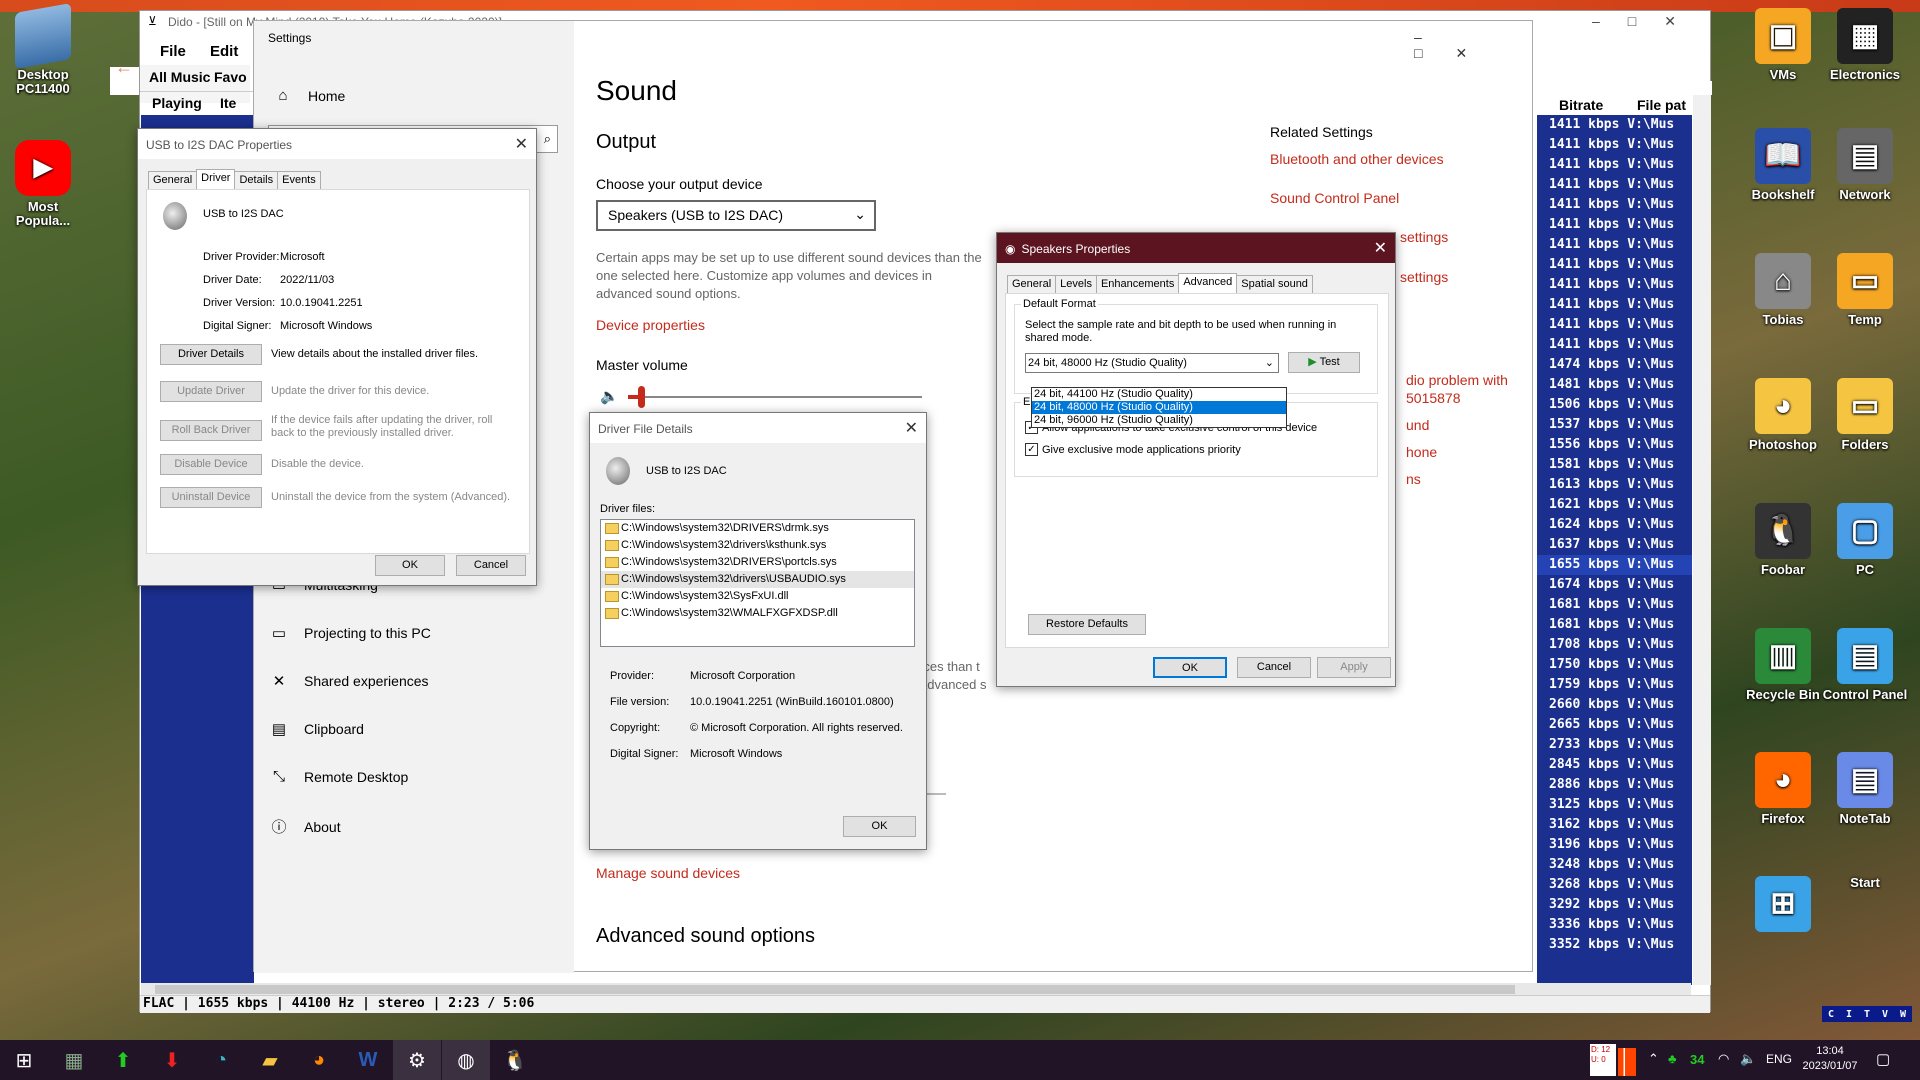 The height and width of the screenshot is (1080, 1920). Describe the element at coordinates (1614, 405) in the screenshot. I see `table-row: 1506 kbps V:\Mus` at that location.